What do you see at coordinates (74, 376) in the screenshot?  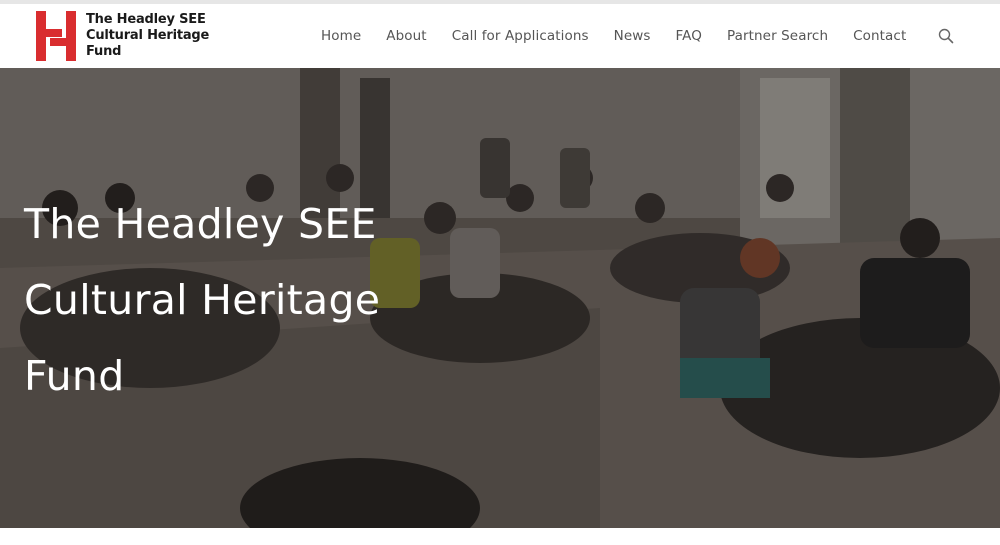 I see `hero-title-line3: Fund` at bounding box center [74, 376].